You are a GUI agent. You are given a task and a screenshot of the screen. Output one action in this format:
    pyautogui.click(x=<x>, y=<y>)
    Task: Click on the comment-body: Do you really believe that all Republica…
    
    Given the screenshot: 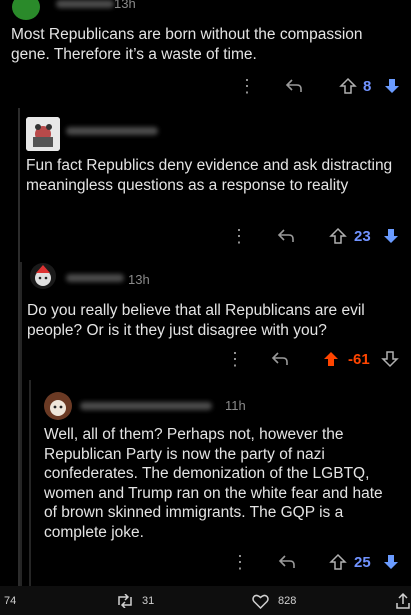 What is the action you would take?
    pyautogui.click(x=196, y=320)
    